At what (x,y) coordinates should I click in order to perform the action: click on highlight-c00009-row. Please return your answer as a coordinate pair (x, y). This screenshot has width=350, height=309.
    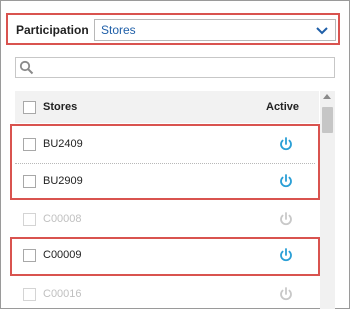
    Looking at the image, I should click on (165, 256).